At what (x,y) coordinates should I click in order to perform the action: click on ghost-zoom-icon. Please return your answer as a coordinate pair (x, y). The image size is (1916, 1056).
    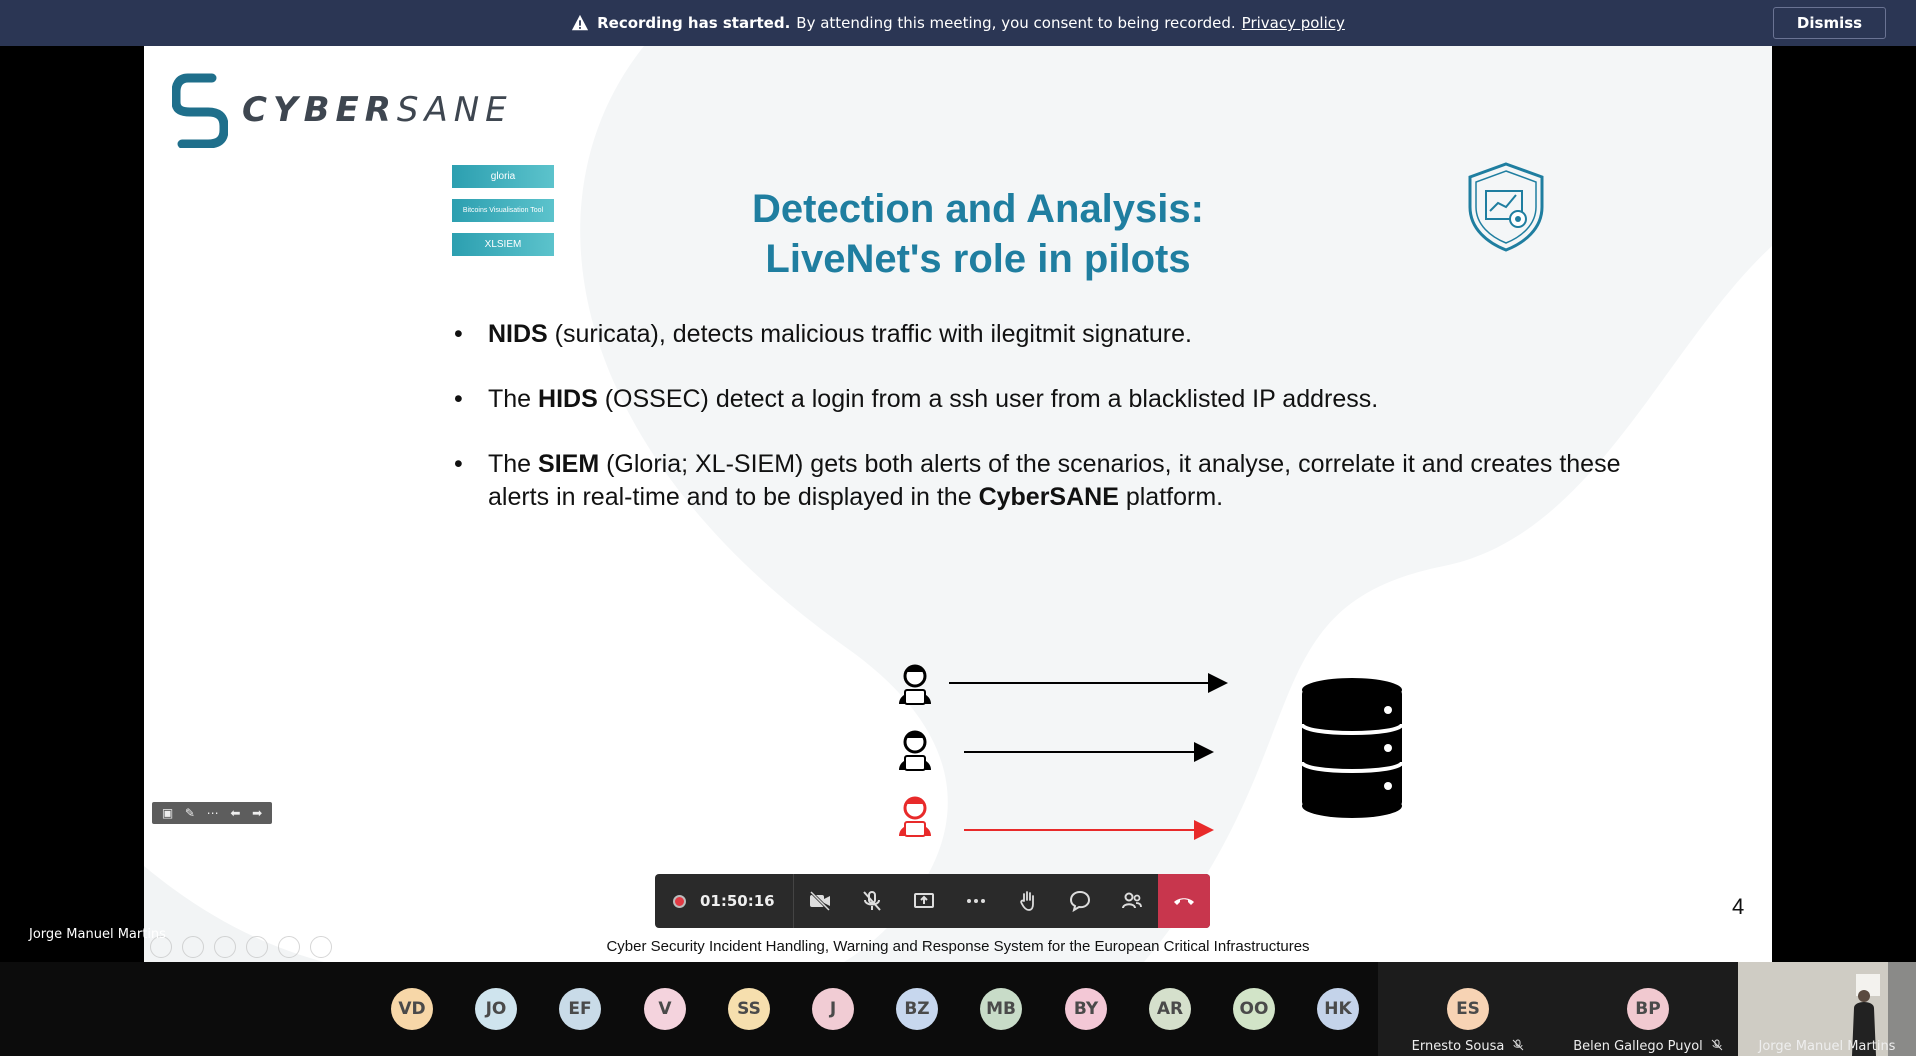
    Looking at the image, I should click on (289, 947).